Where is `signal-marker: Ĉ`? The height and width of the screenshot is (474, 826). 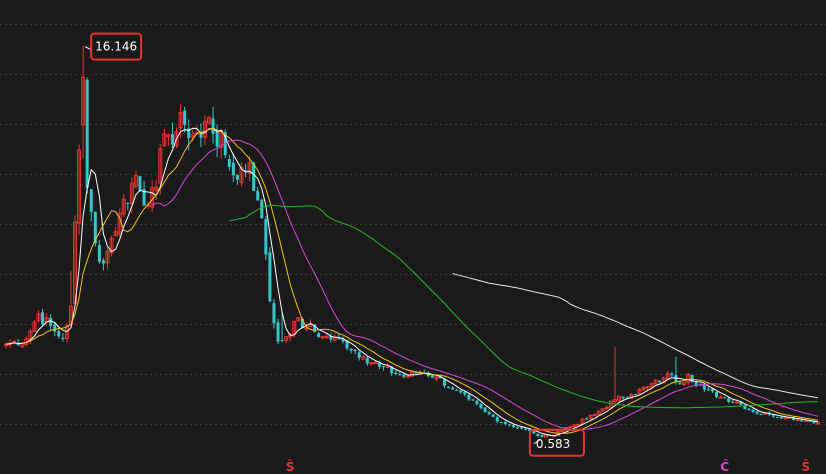
signal-marker: Ĉ is located at coordinates (724, 466).